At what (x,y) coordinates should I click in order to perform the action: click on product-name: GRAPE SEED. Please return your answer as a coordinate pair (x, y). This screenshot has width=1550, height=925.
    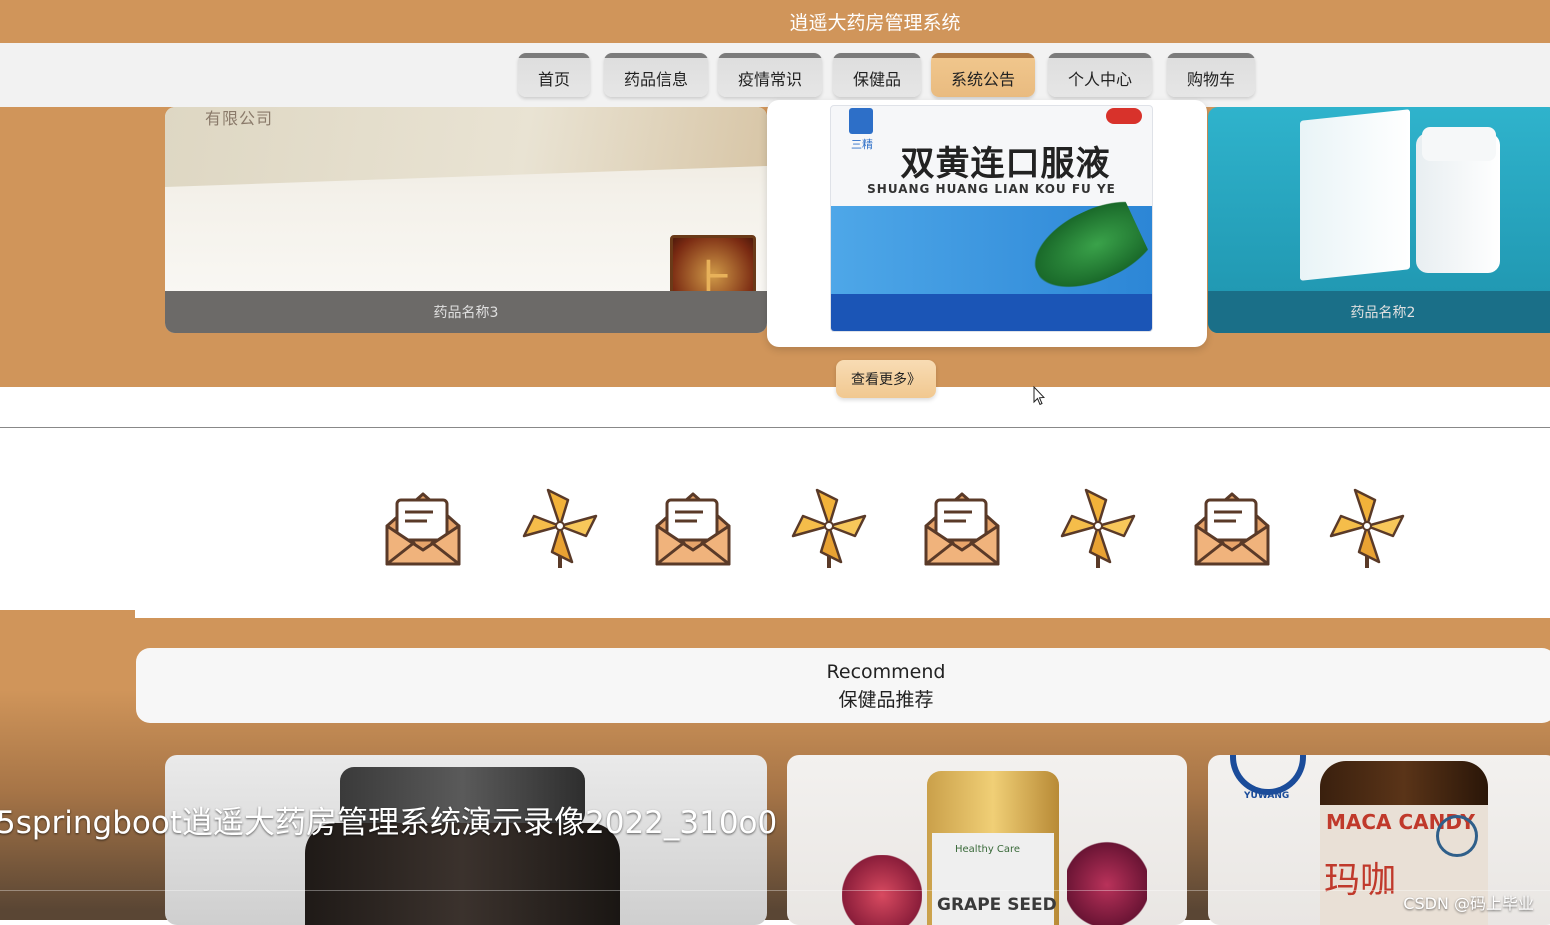
    Looking at the image, I should click on (997, 905).